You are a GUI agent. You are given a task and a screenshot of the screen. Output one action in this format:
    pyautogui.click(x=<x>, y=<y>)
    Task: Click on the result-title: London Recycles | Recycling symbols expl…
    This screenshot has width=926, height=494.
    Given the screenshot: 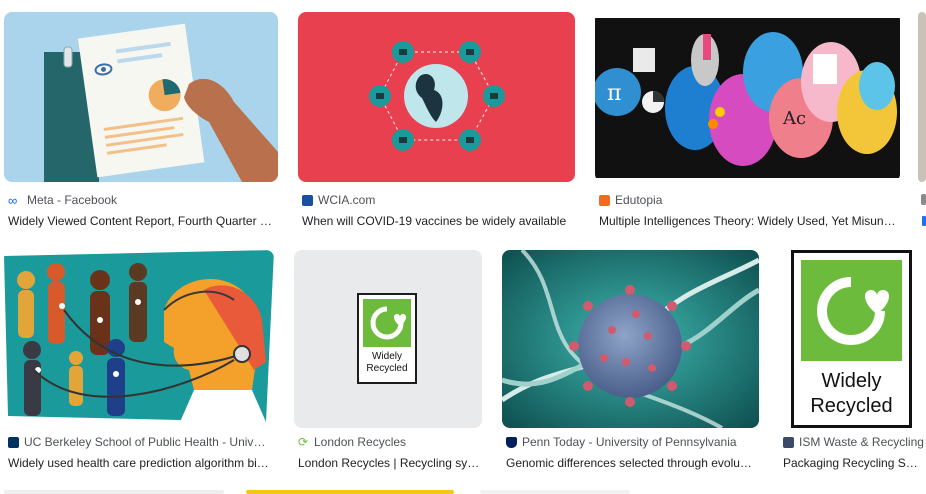 What is the action you would take?
    pyautogui.click(x=390, y=463)
    